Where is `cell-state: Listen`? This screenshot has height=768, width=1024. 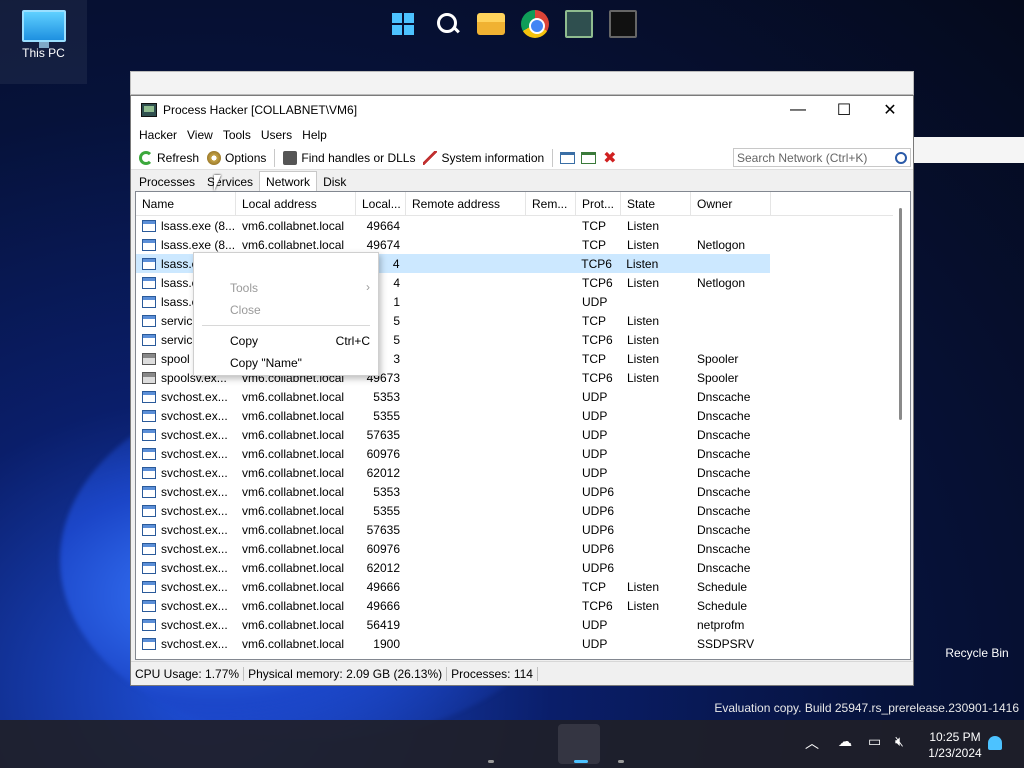 cell-state: Listen is located at coordinates (643, 358).